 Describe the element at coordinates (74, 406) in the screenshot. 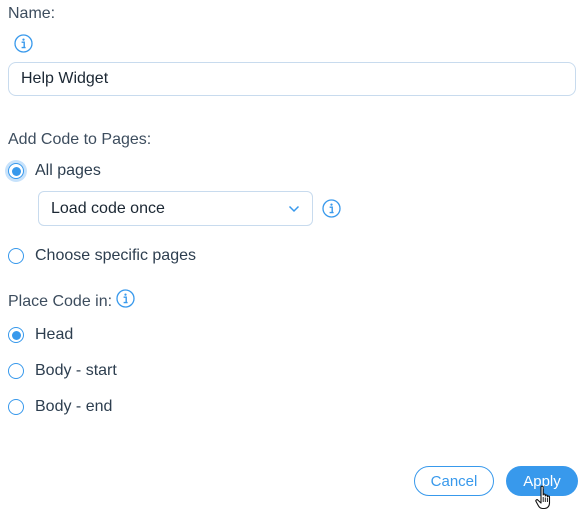

I see `radio-label: Body - end` at that location.